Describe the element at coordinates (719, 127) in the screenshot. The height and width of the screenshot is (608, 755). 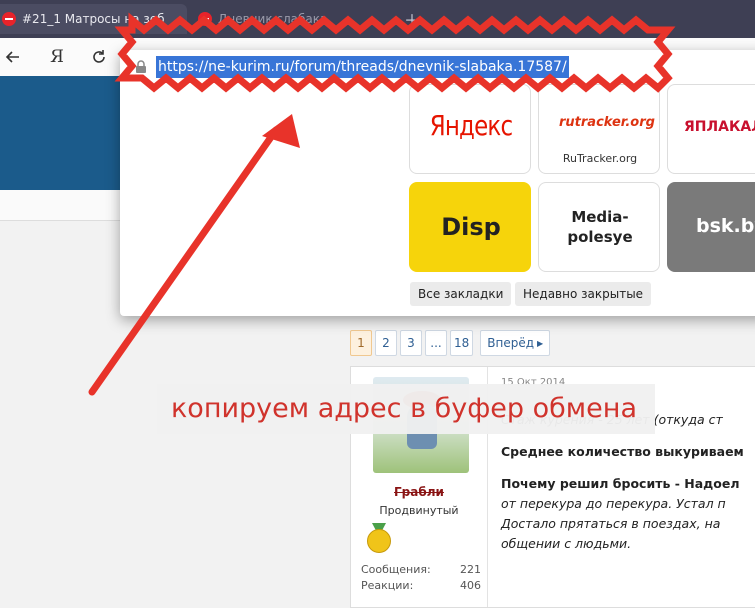
I see `yaplakal-logo: ЯПЛАКАЛ` at that location.